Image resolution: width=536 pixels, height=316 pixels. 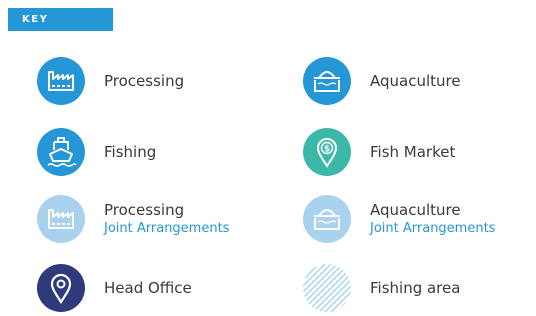 I want to click on legend-item-aquaculture-joint: Aquaculture Joint Arrangements, so click(x=398, y=219).